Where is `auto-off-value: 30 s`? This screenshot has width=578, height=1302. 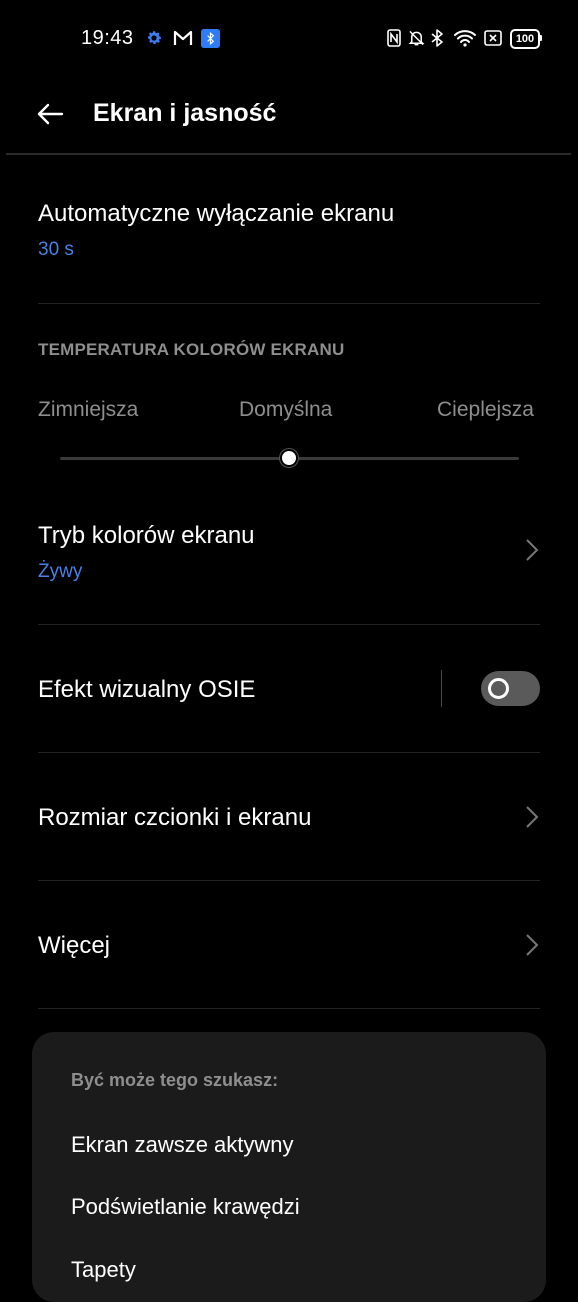 auto-off-value: 30 s is located at coordinates (56, 249).